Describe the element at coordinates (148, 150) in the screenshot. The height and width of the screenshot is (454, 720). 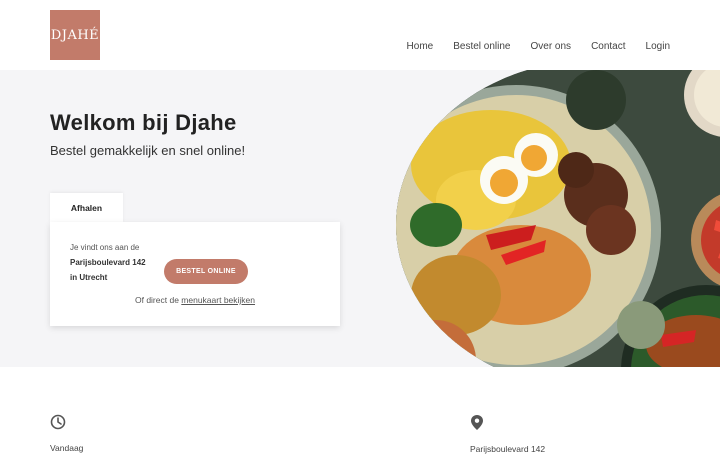
I see `hero-subtitle: Bestel gemakkelijk en snel online!` at that location.